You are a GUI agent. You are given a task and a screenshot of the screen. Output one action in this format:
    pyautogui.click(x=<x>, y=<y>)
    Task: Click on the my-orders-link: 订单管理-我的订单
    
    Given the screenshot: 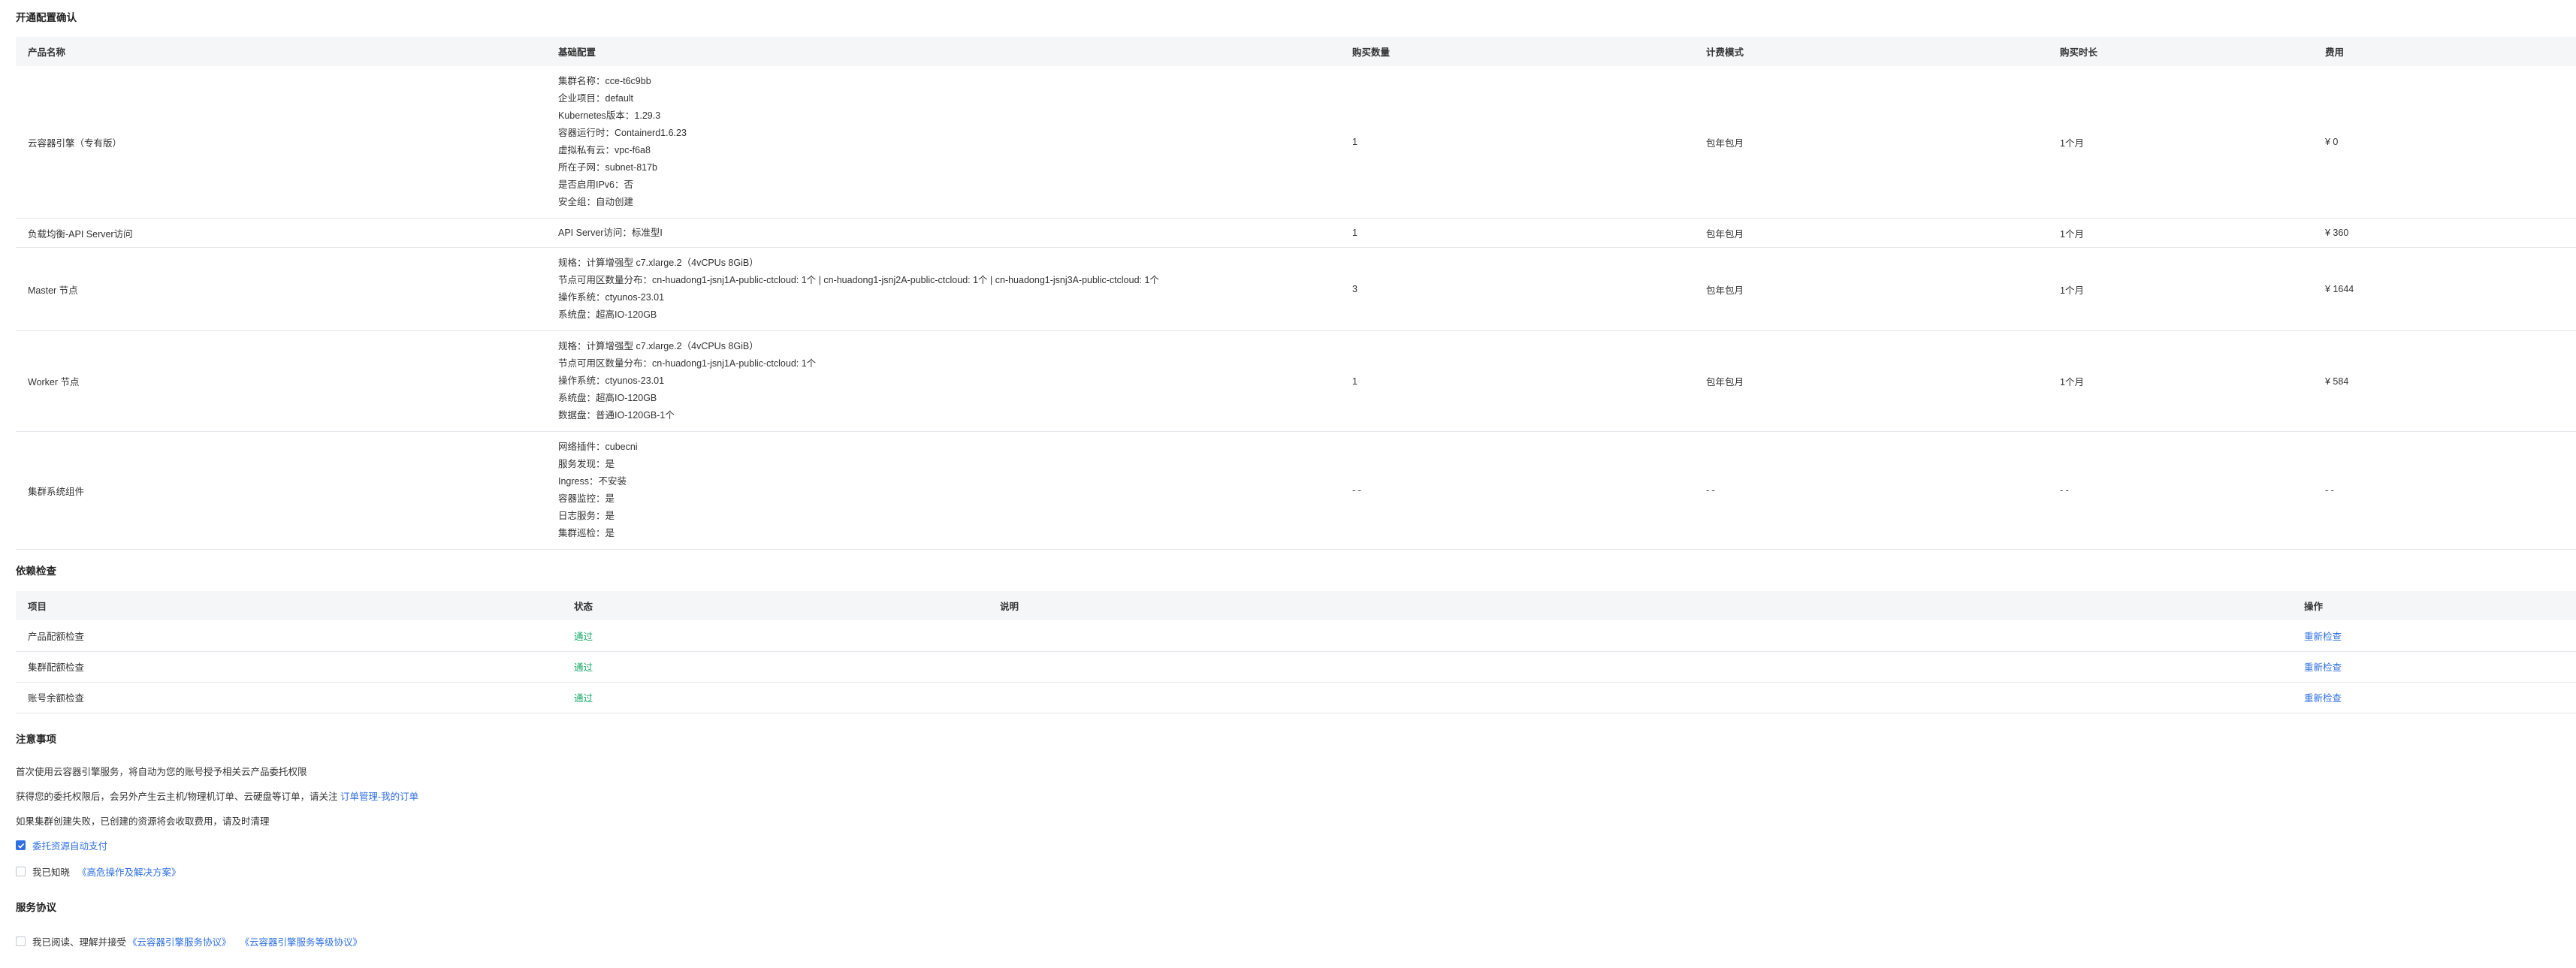 What is the action you would take?
    pyautogui.click(x=379, y=797)
    